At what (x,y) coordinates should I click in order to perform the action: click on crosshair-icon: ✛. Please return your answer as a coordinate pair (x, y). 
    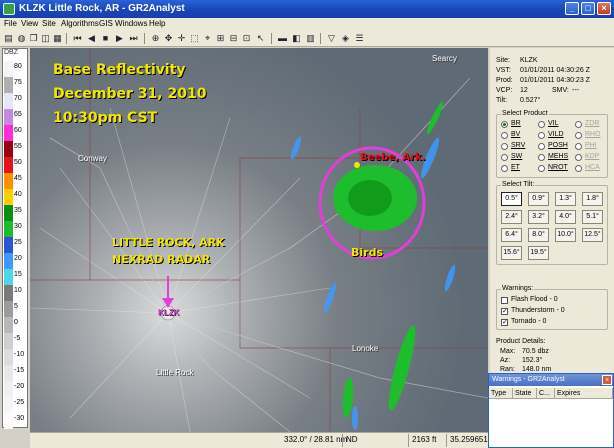
    Looking at the image, I should click on (181, 38).